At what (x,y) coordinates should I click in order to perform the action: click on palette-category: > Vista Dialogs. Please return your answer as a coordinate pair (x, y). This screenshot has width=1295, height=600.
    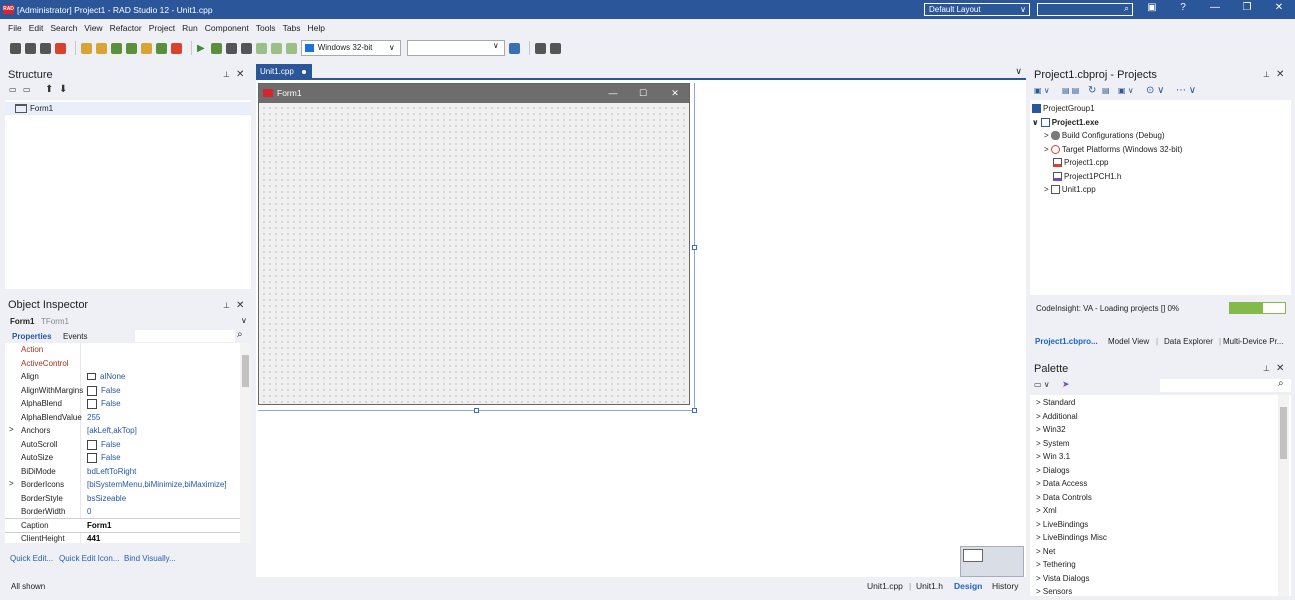
    Looking at the image, I should click on (1062, 578).